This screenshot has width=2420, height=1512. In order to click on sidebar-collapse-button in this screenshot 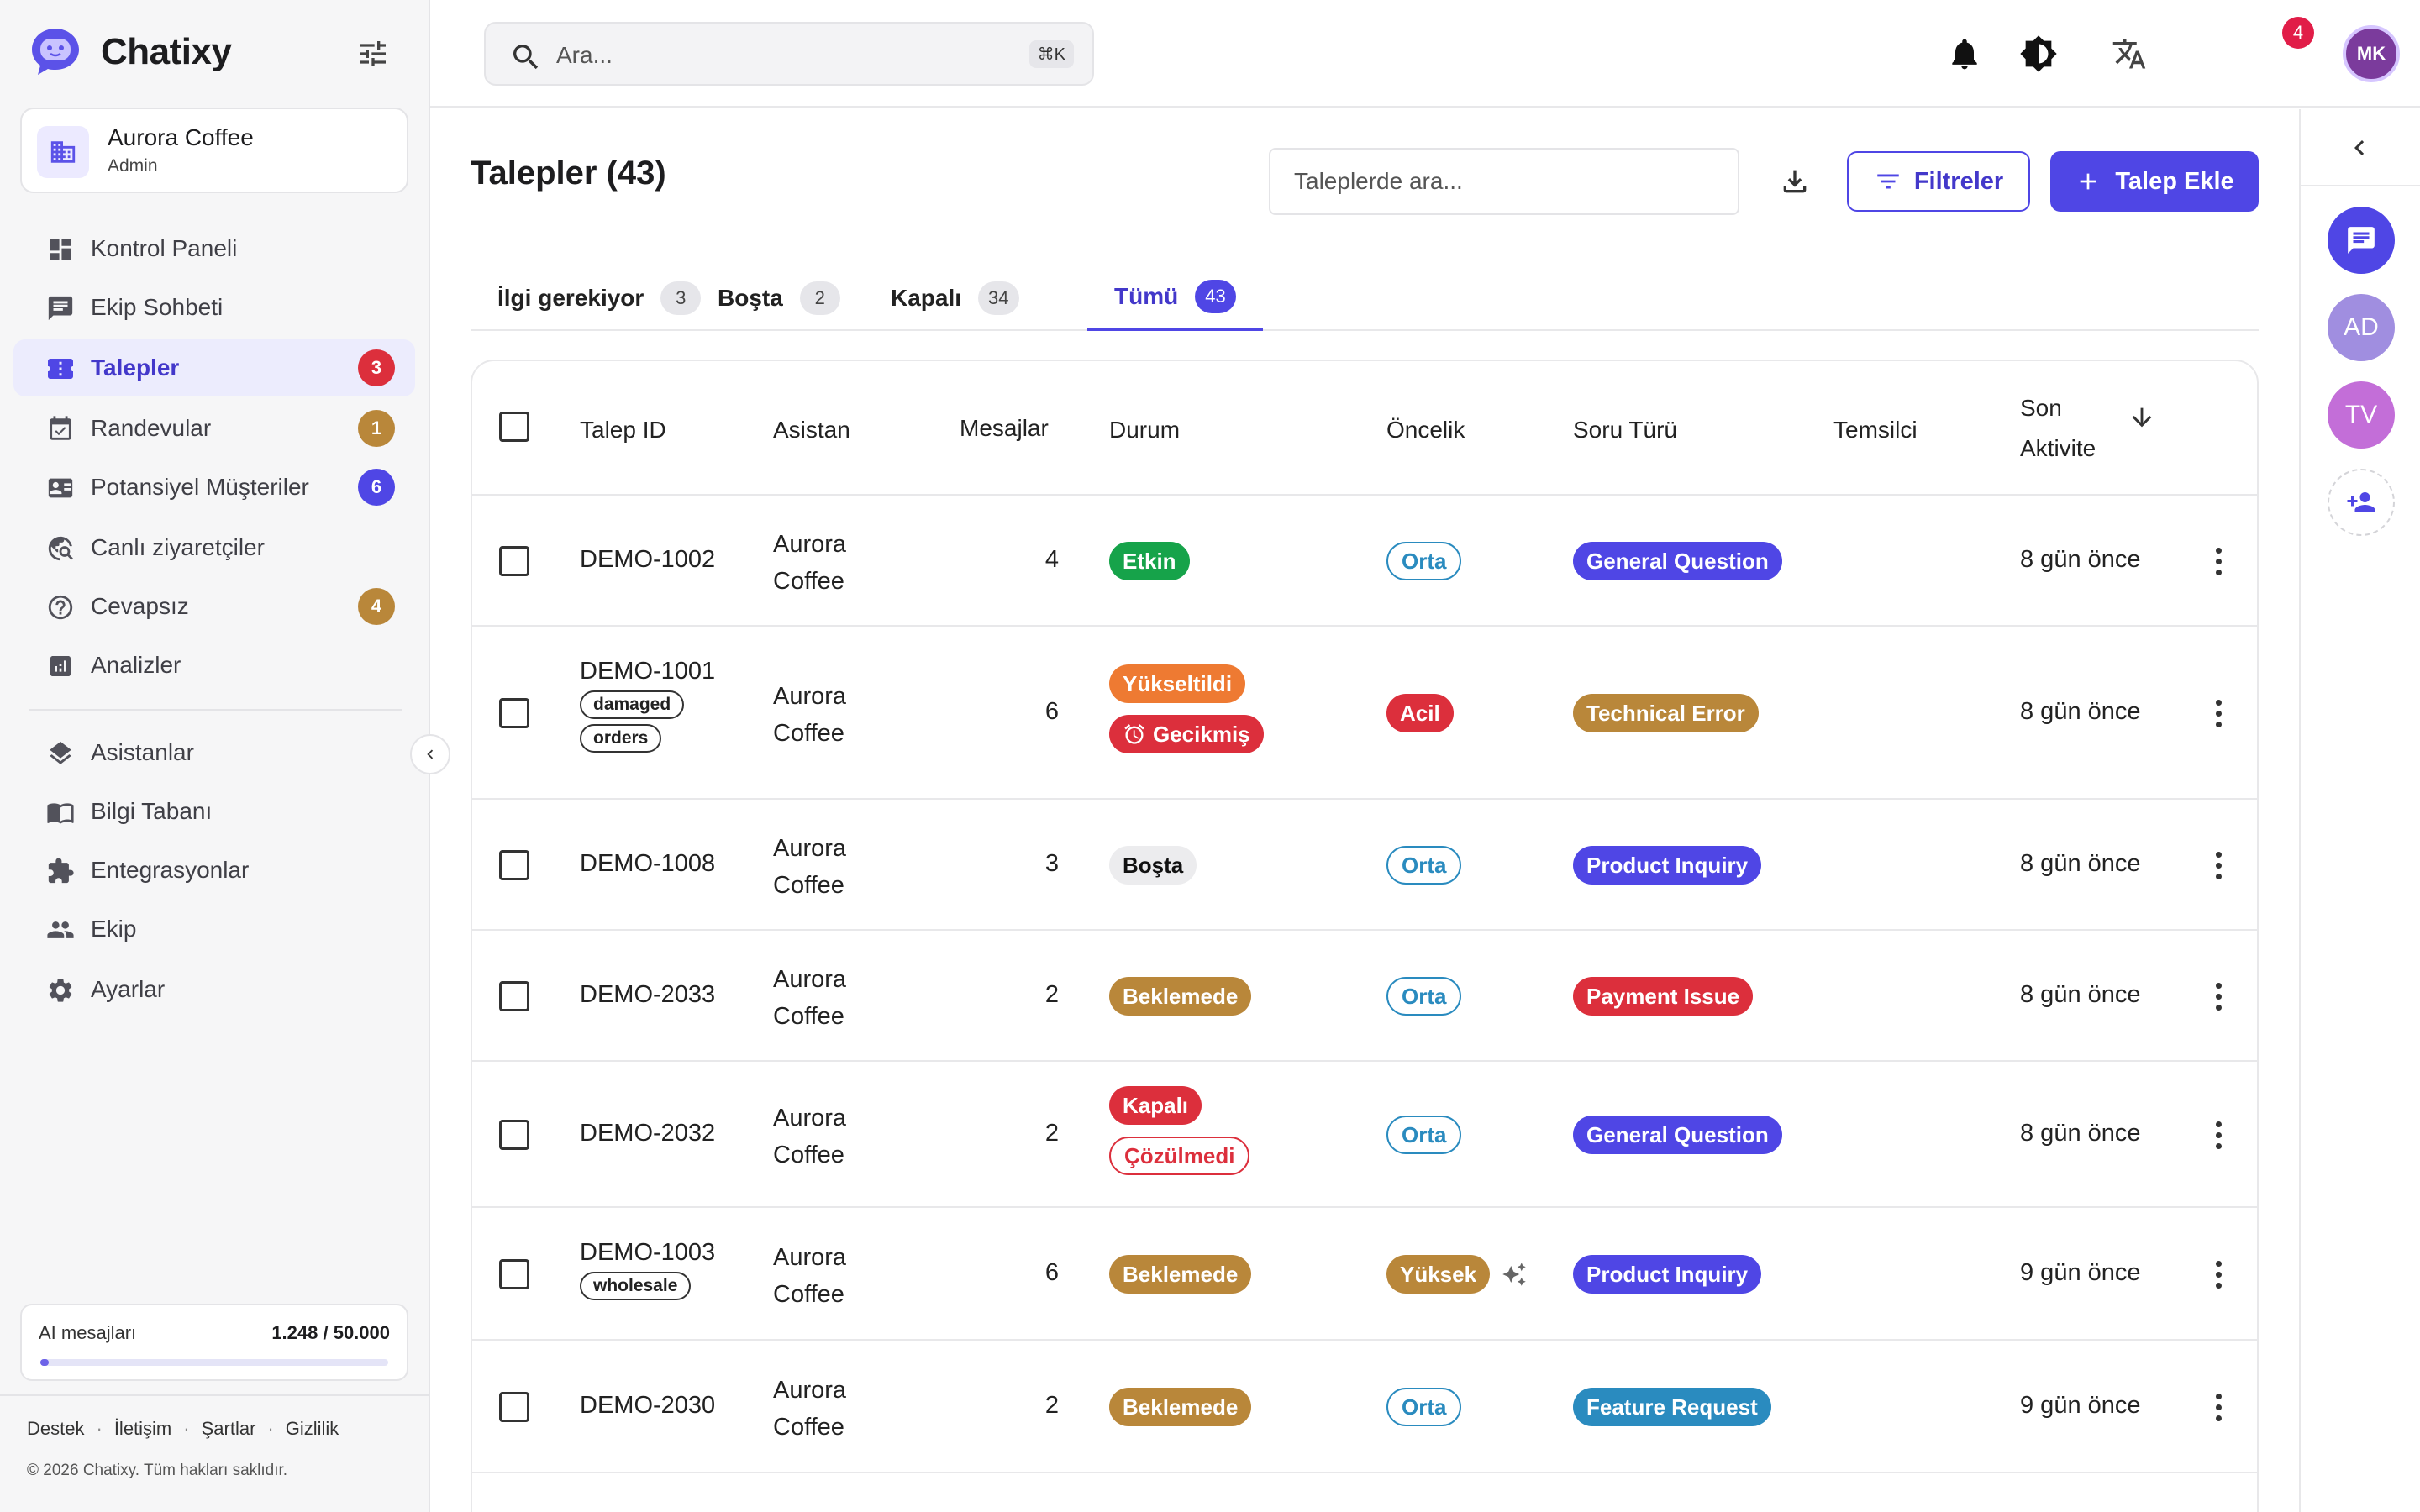, I will do `click(430, 754)`.